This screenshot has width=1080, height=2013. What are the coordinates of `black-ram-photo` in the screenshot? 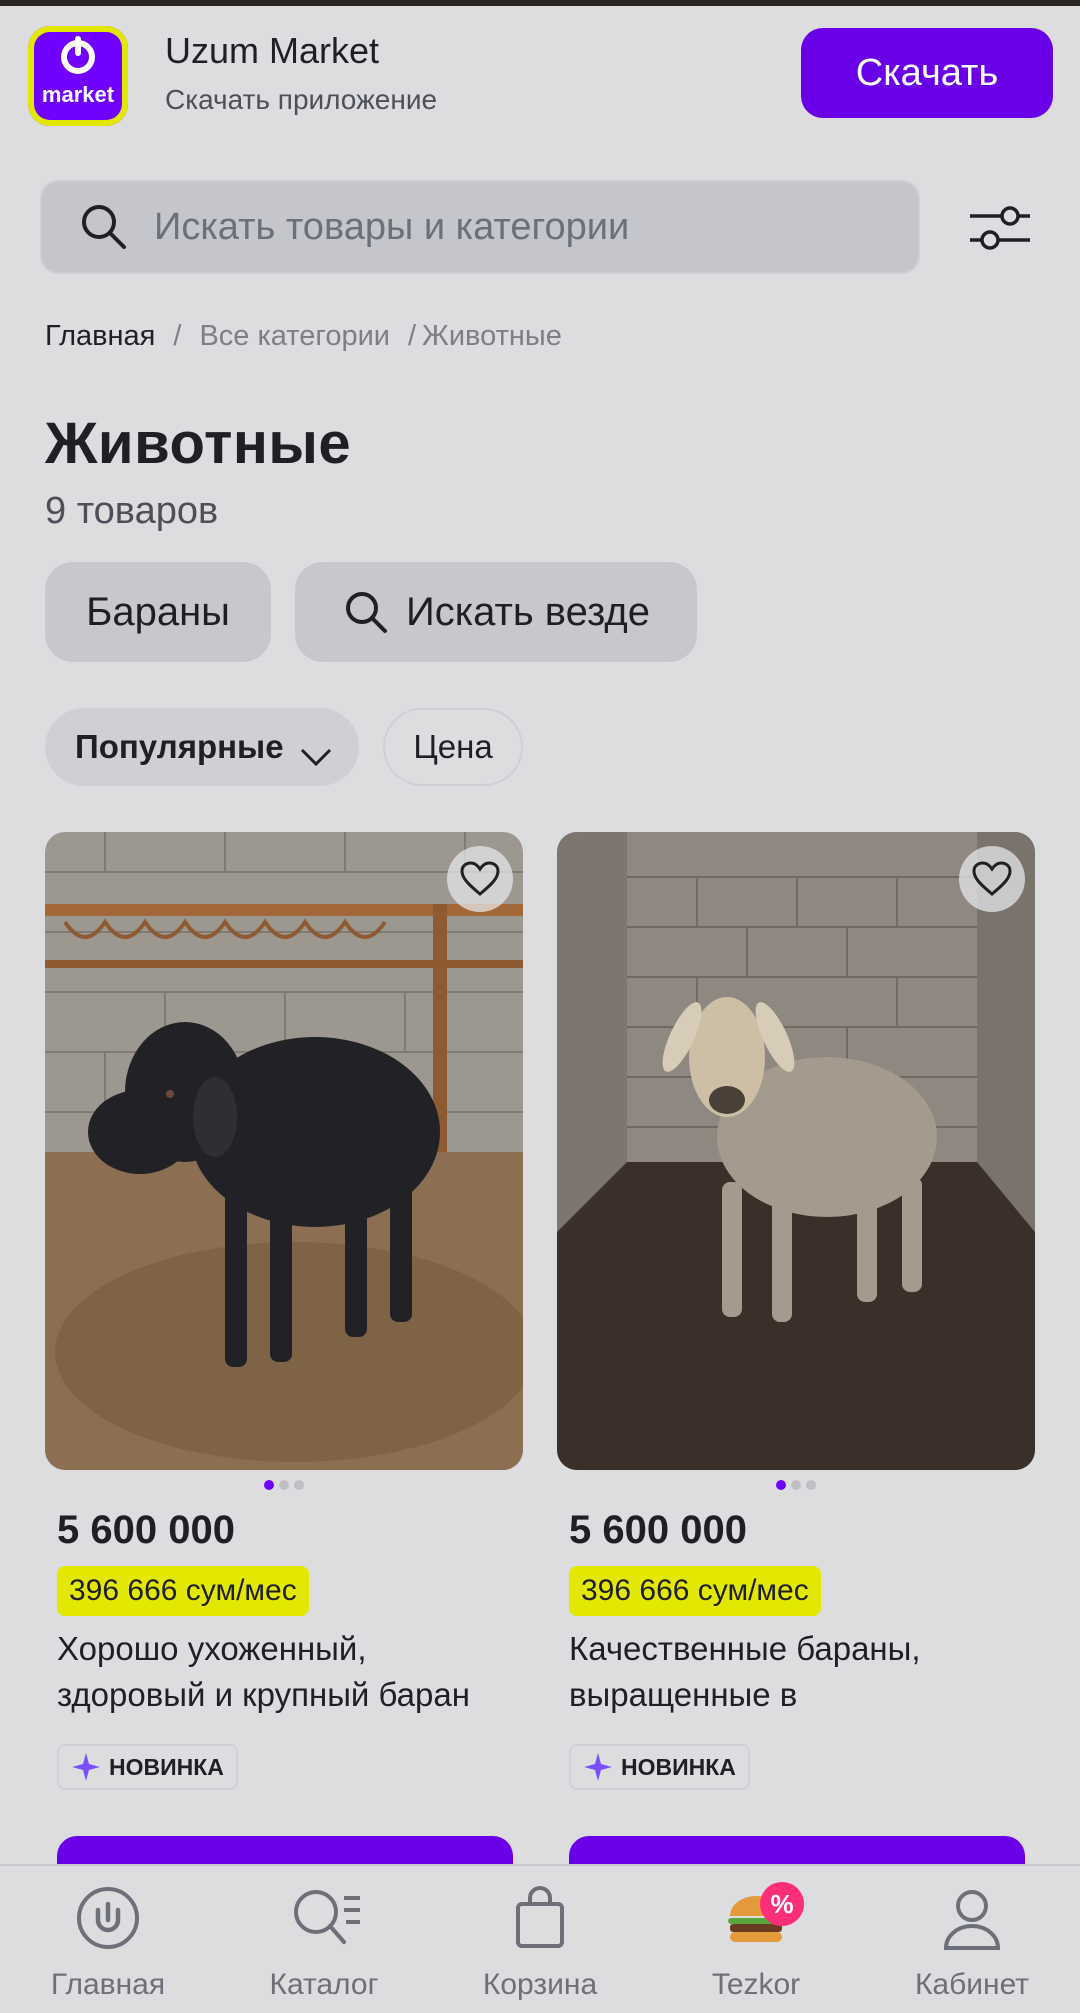 It's located at (284, 1151).